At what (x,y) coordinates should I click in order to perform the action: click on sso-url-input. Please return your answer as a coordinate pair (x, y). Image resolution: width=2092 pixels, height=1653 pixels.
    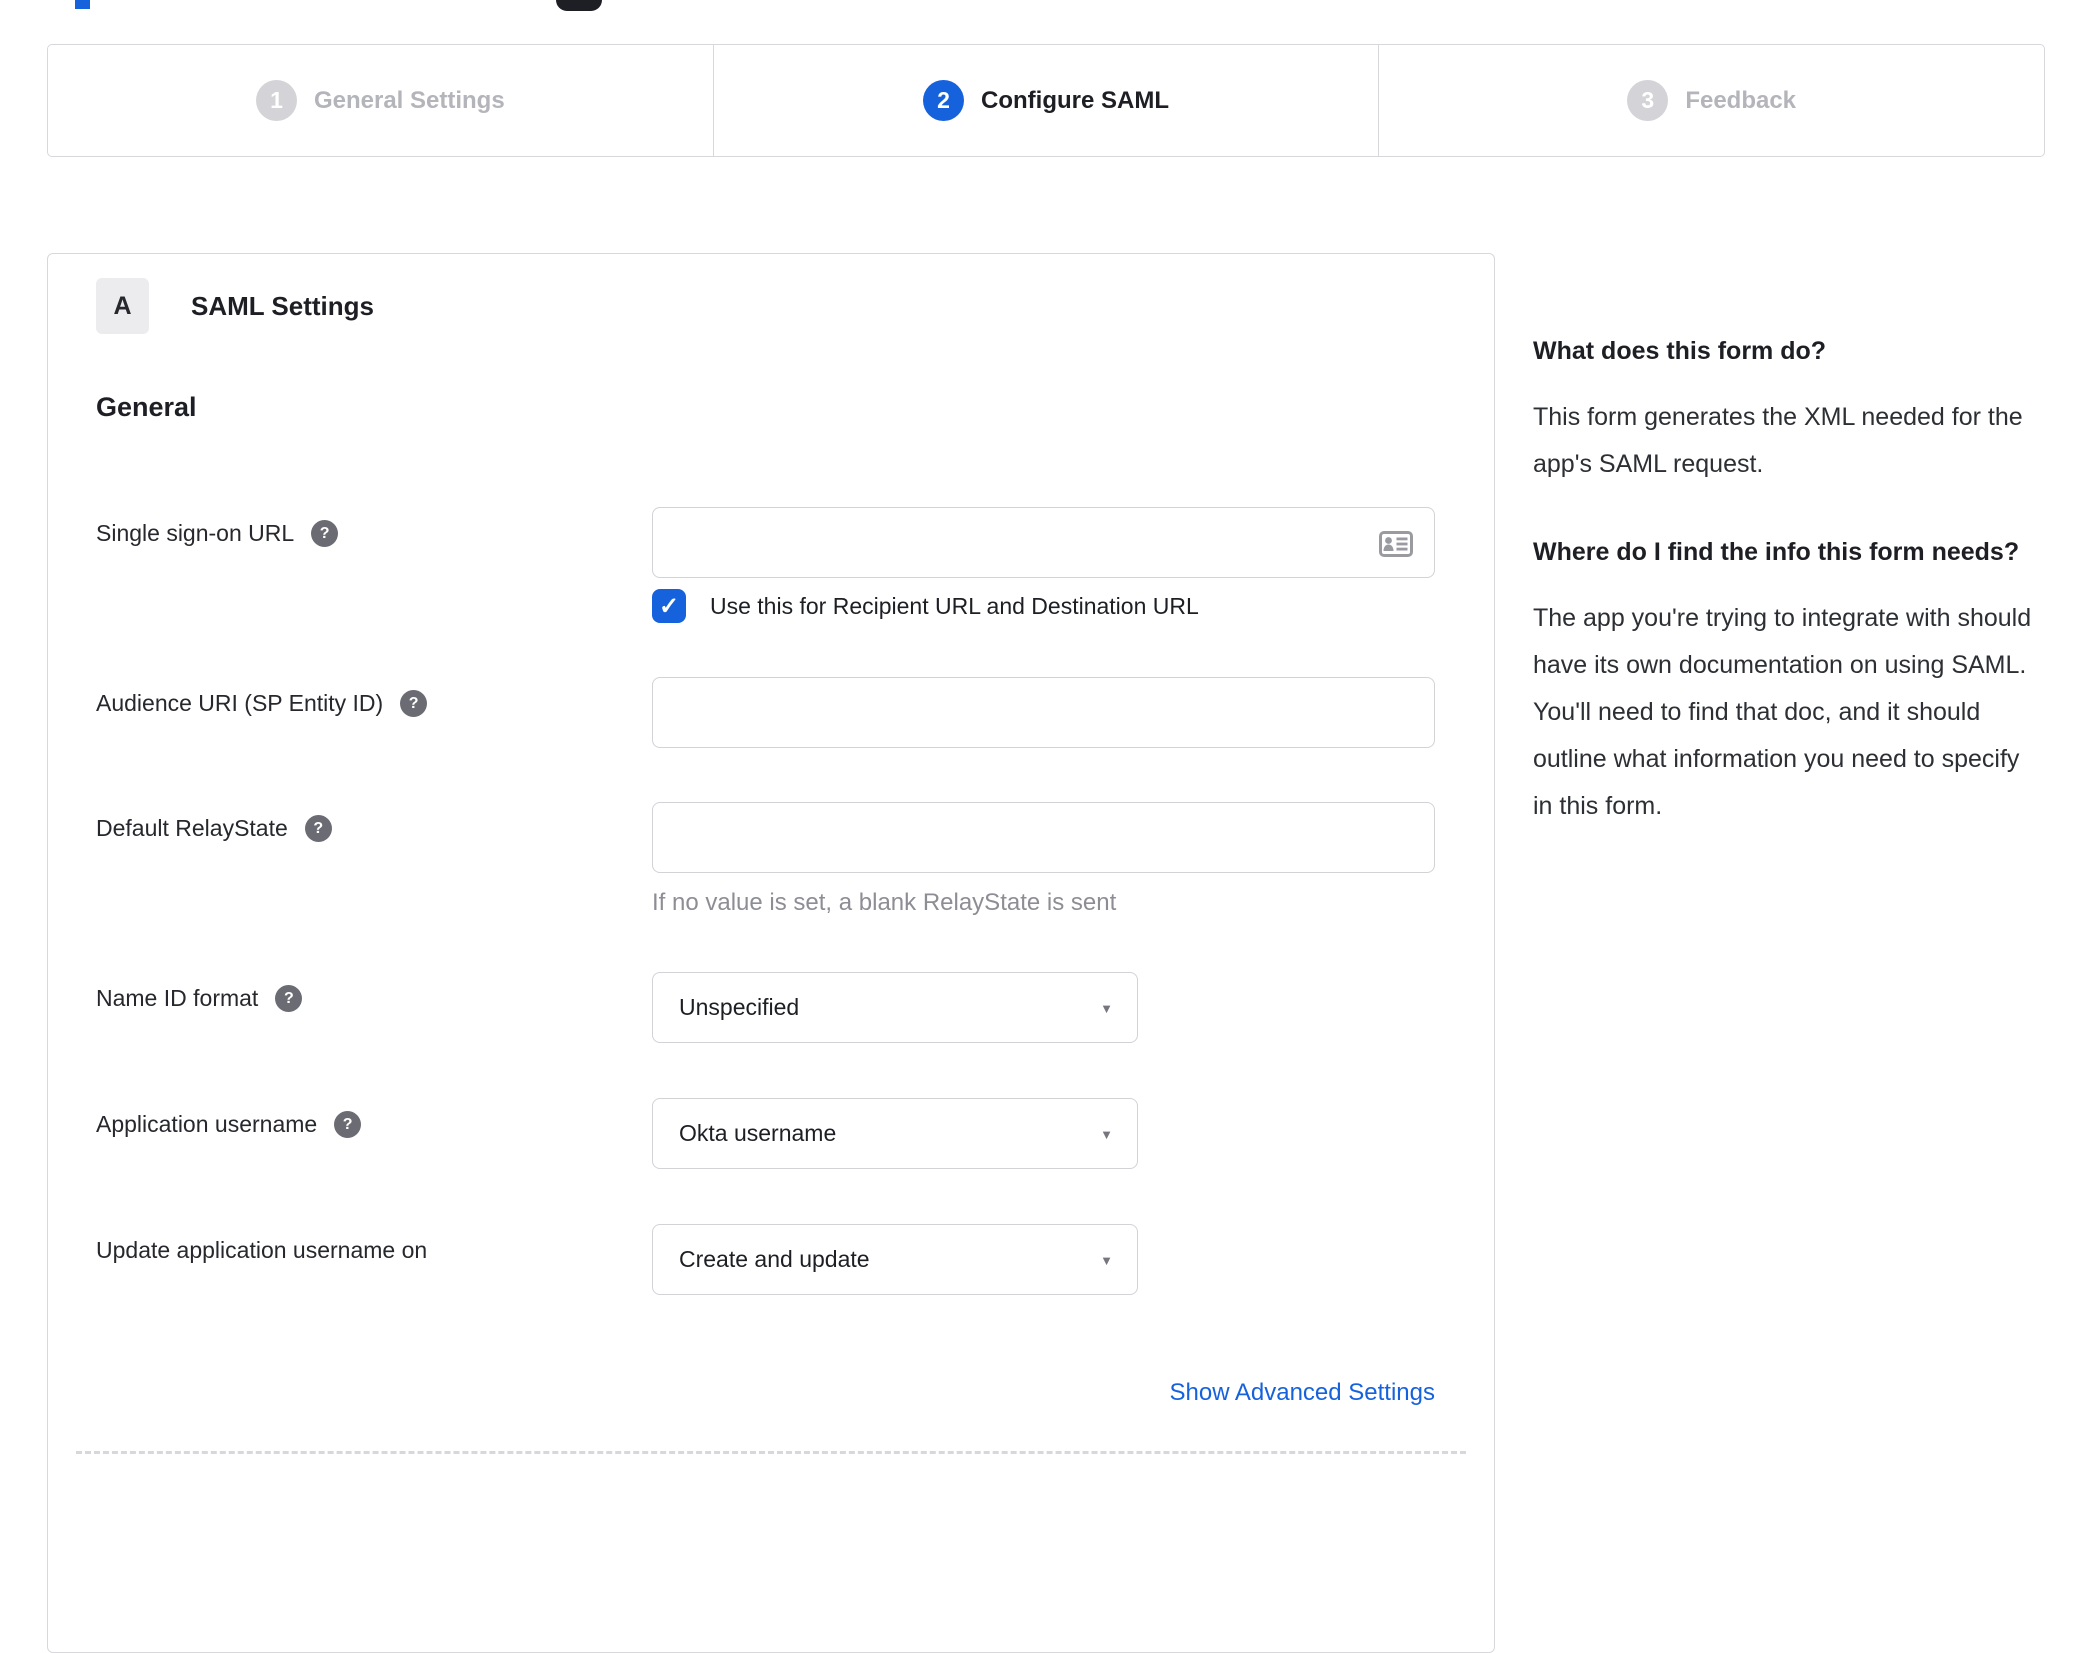
    Looking at the image, I should click on (1043, 542).